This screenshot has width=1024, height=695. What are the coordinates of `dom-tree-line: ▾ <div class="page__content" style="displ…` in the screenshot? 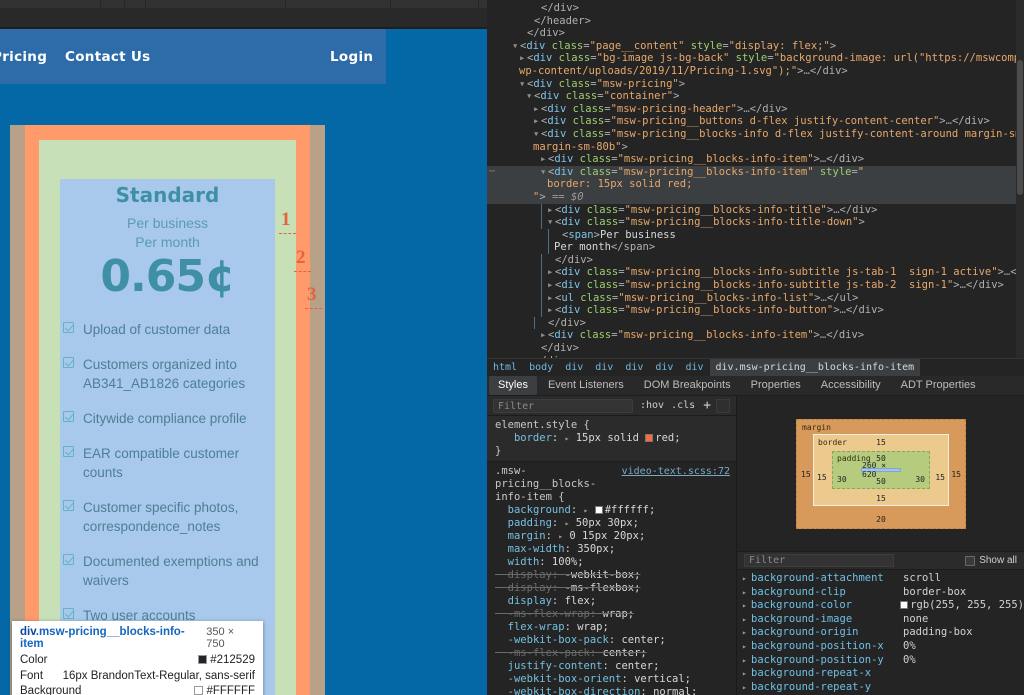 It's located at (755, 46).